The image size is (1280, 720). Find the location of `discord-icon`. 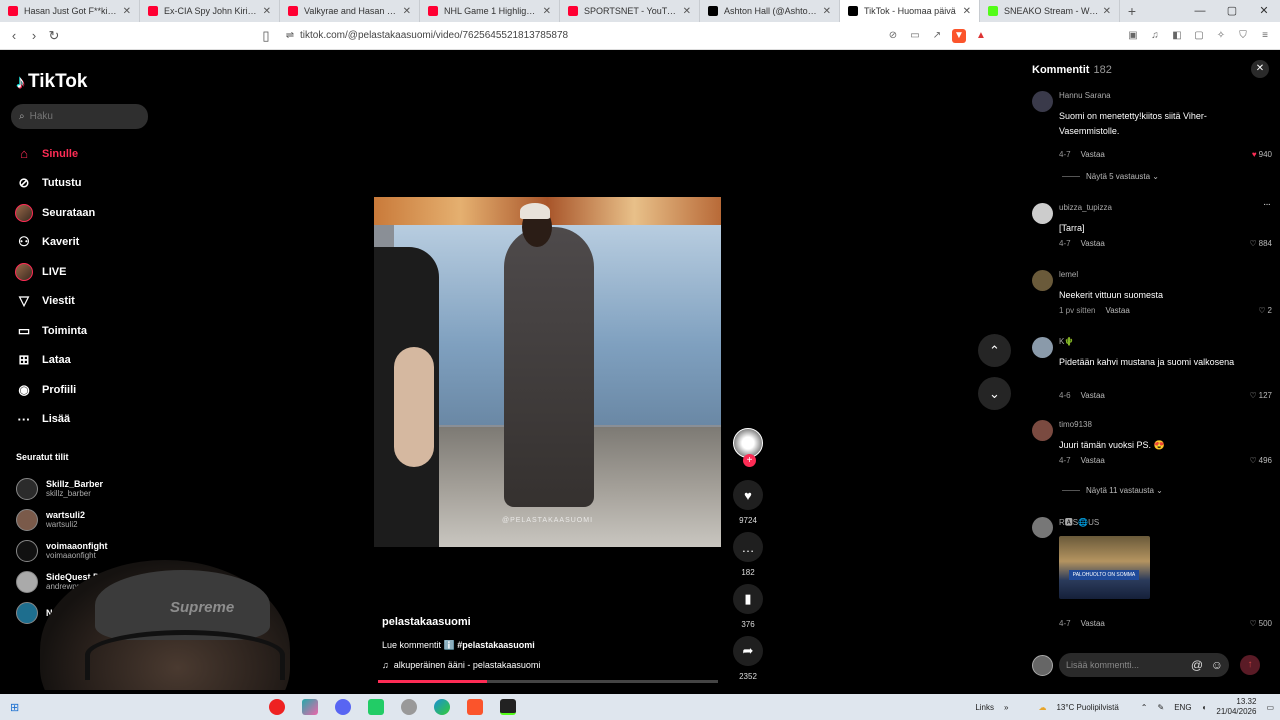

discord-icon is located at coordinates (343, 707).